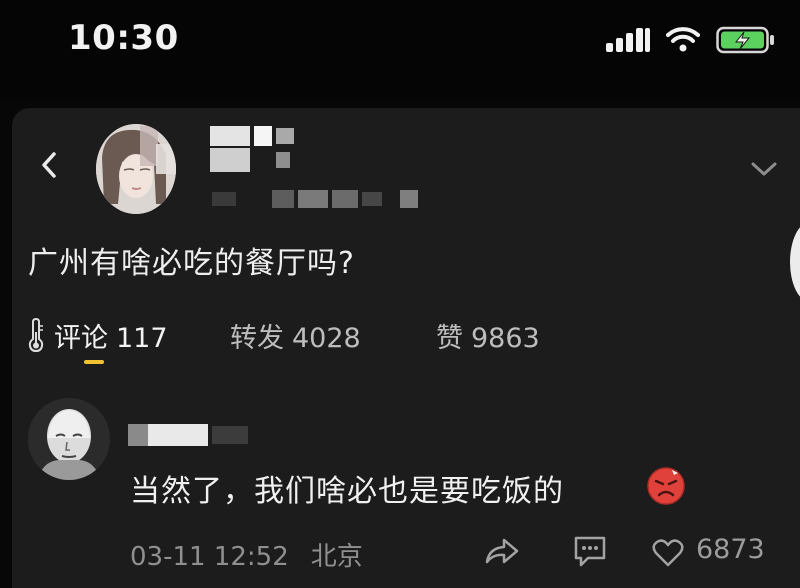 The height and width of the screenshot is (588, 800). What do you see at coordinates (252, 150) in the screenshot?
I see `author-name-blurred` at bounding box center [252, 150].